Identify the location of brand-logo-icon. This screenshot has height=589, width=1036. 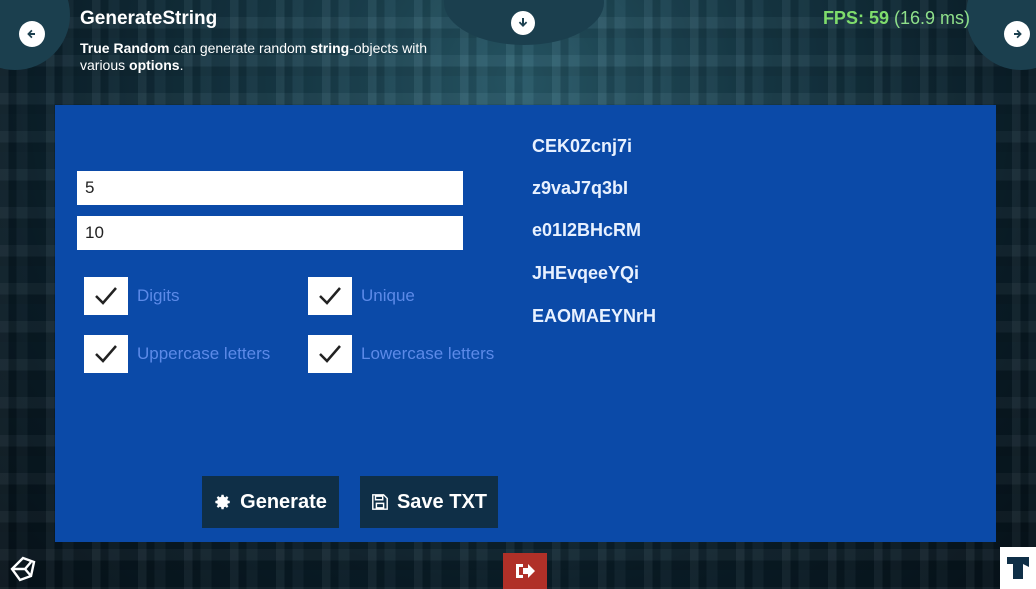
(1018, 568).